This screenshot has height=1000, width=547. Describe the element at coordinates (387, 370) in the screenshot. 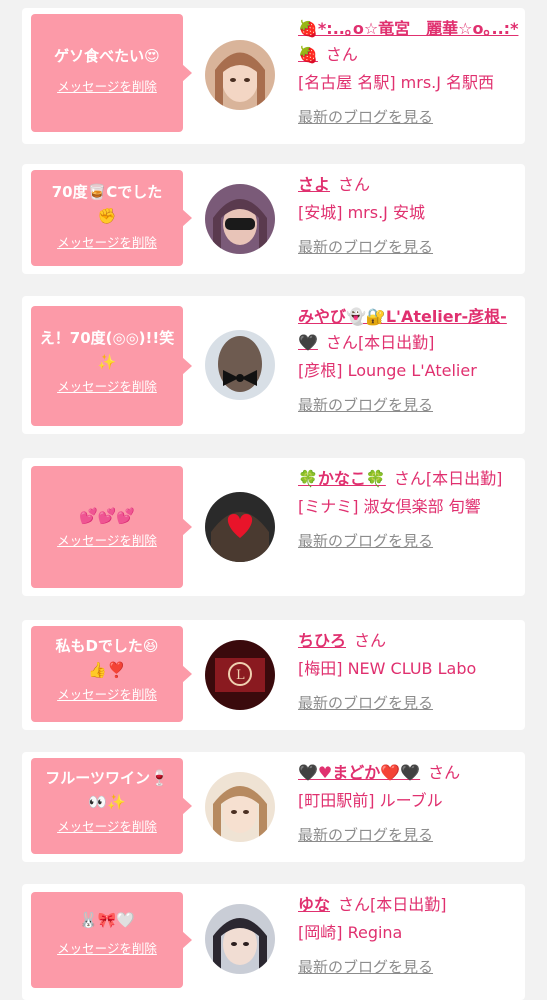

I see `shop-location: [彦根] Lounge L'Atelier` at that location.